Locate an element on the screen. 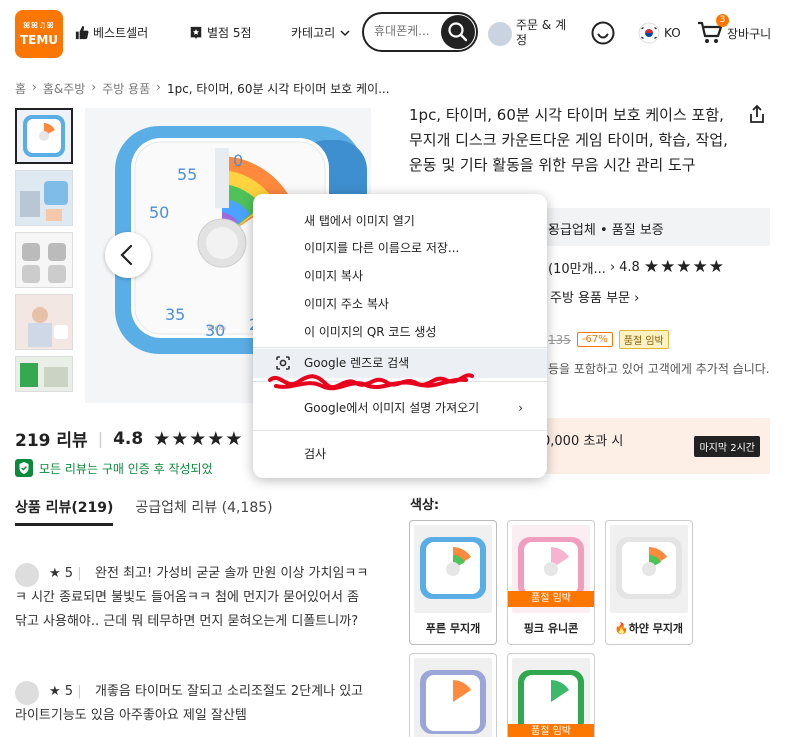 The image size is (803, 737). reviewer-avatar is located at coordinates (27, 693).